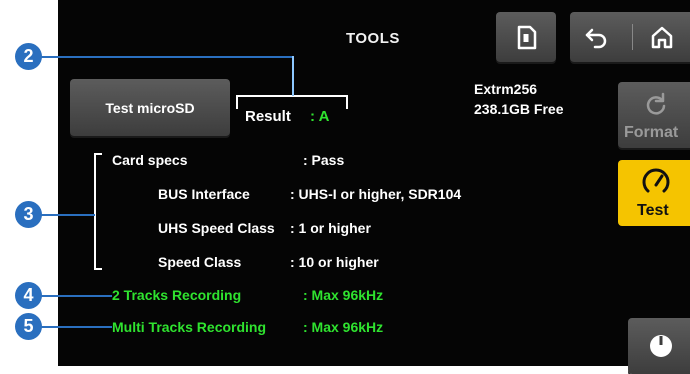 The height and width of the screenshot is (374, 690). I want to click on test-tab-label: Test, so click(653, 210).